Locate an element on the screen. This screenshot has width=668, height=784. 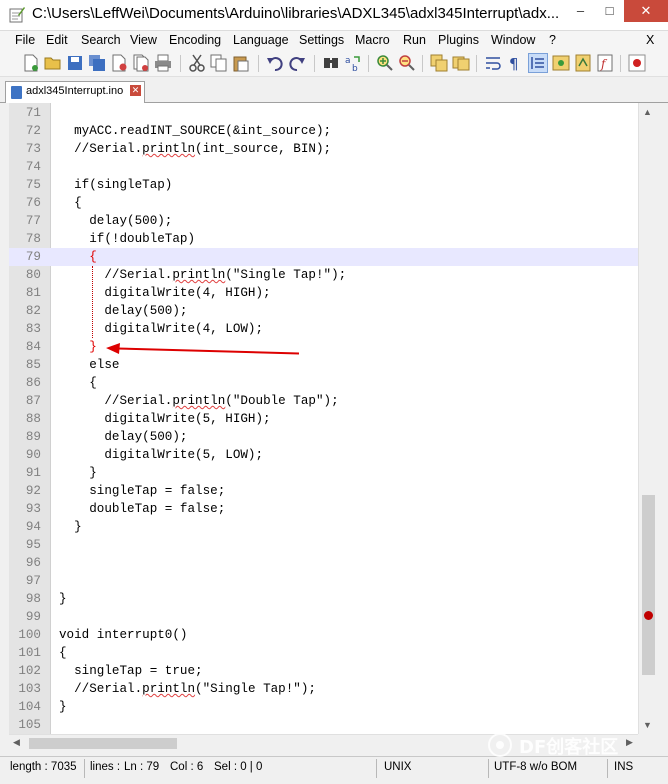
tab-bar: adxl345Interrupt.ino ✕ is located at coordinates (334, 90).